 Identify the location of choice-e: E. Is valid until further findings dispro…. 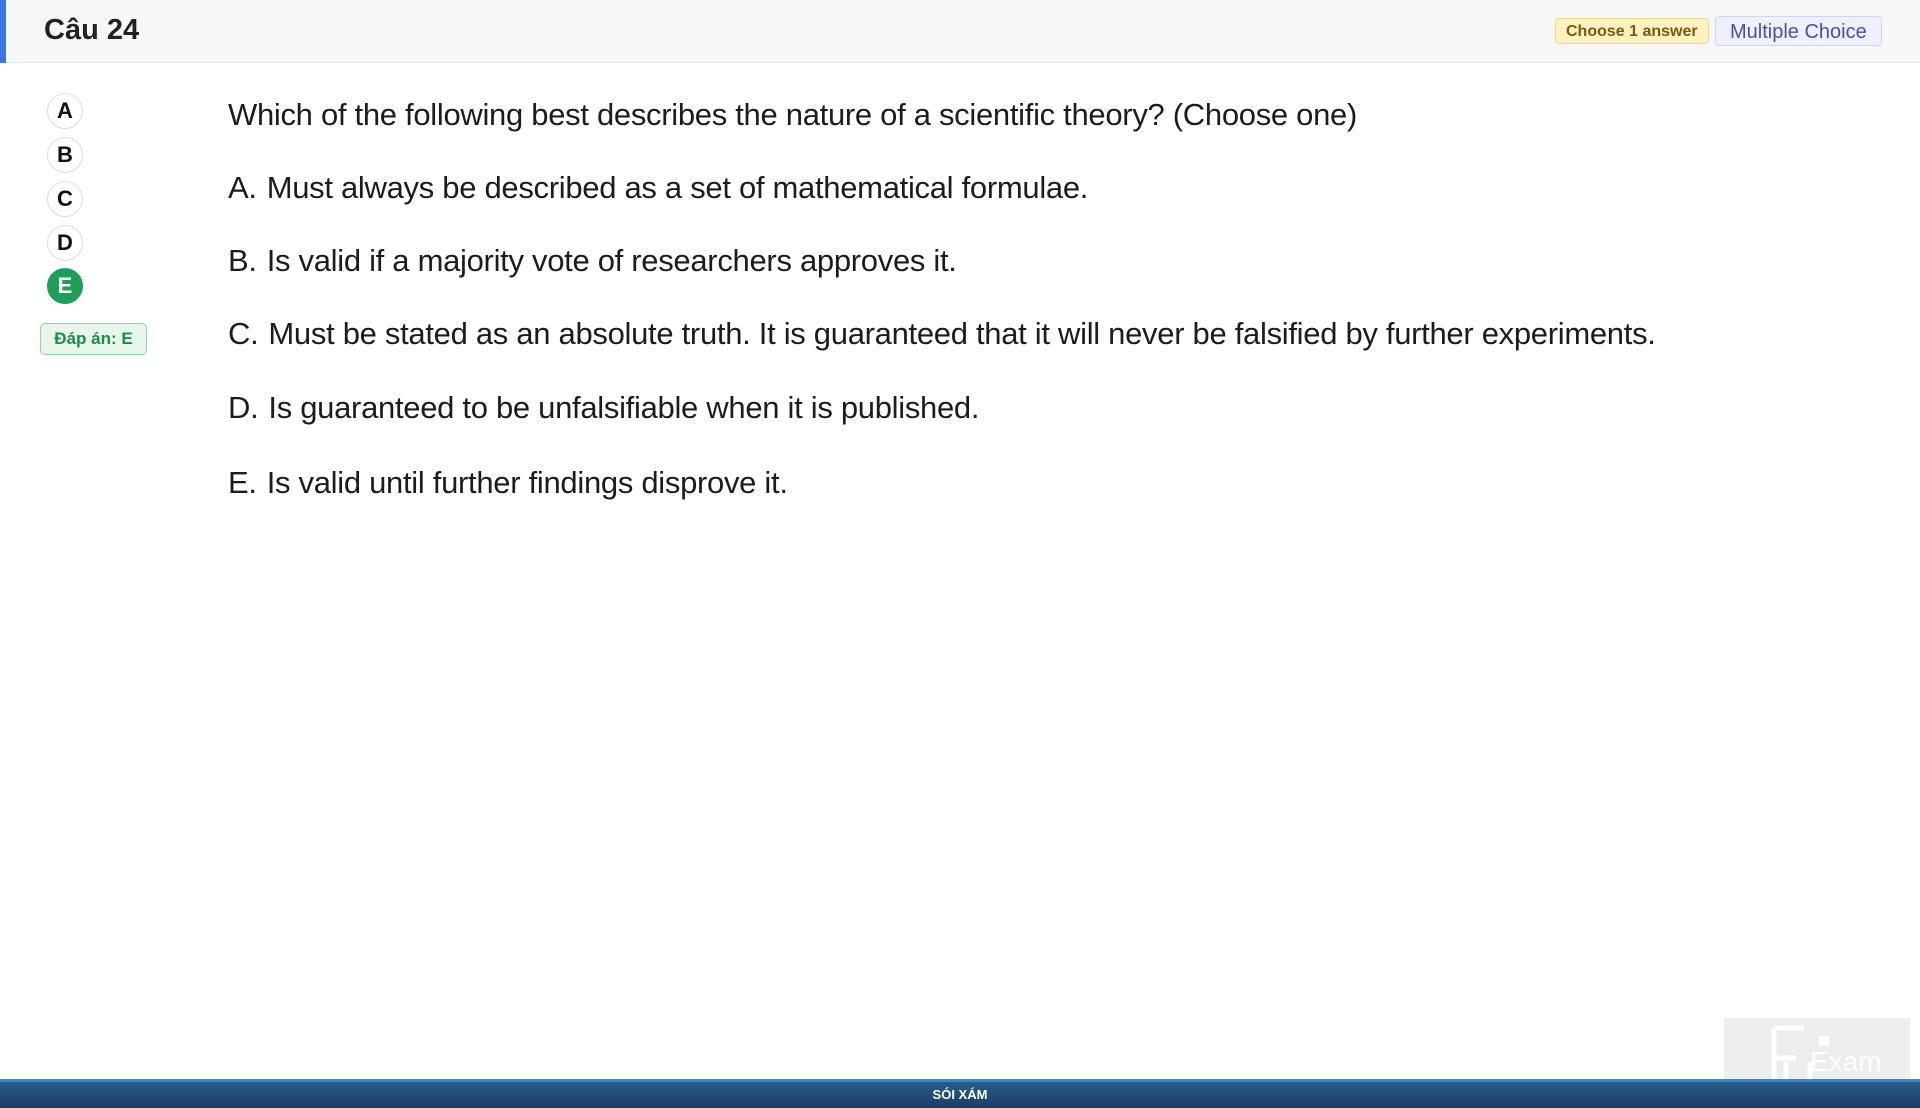
(508, 483).